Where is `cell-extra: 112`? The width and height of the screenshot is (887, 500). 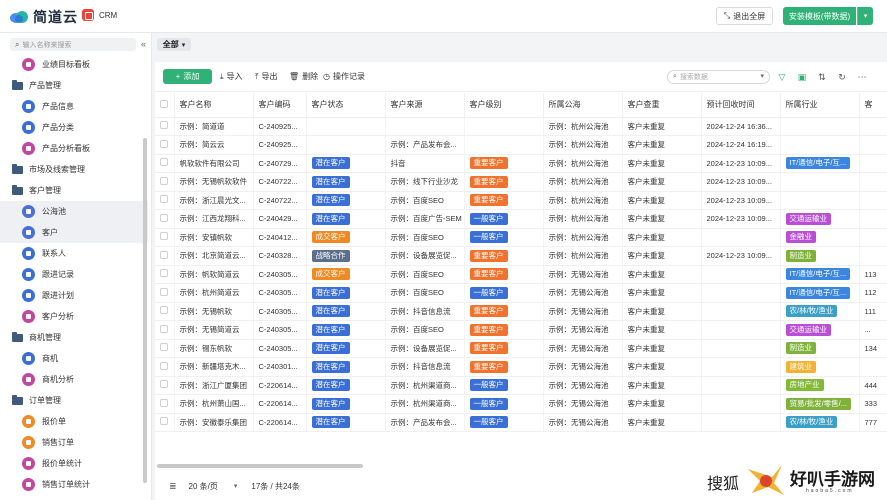 cell-extra: 112 is located at coordinates (873, 293).